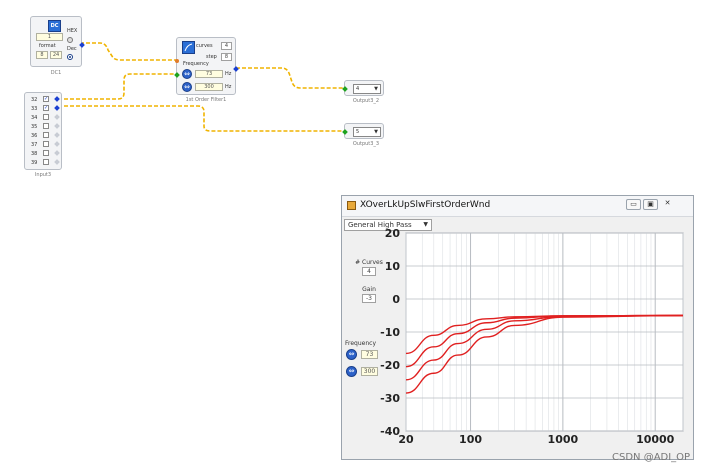 The height and width of the screenshot is (470, 703). Describe the element at coordinates (651, 457) in the screenshot. I see `watermark: CSDN @ADI_OP` at that location.